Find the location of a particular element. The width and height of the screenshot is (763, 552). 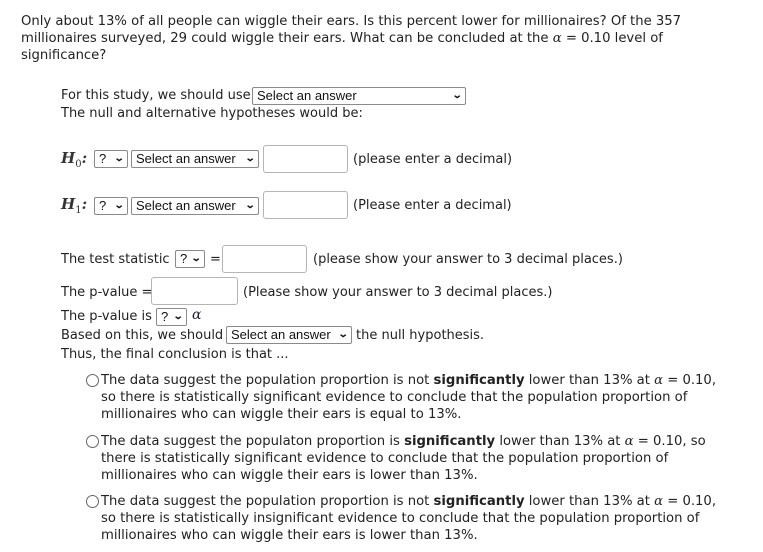

p-value-compare-select: ? ⌄ is located at coordinates (171, 317).